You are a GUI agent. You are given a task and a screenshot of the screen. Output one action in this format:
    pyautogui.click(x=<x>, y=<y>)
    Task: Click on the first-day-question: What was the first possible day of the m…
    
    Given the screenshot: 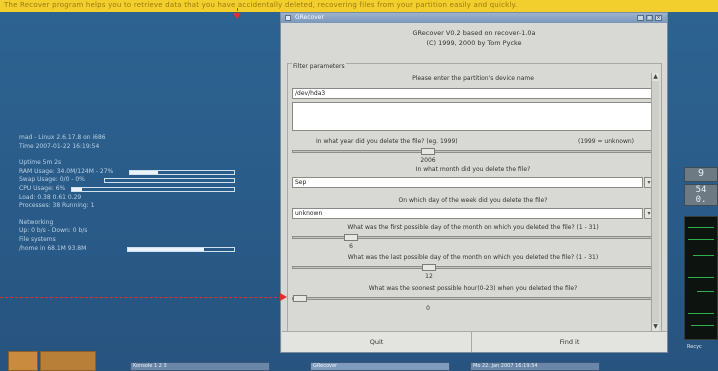 What is the action you would take?
    pyautogui.click(x=473, y=227)
    